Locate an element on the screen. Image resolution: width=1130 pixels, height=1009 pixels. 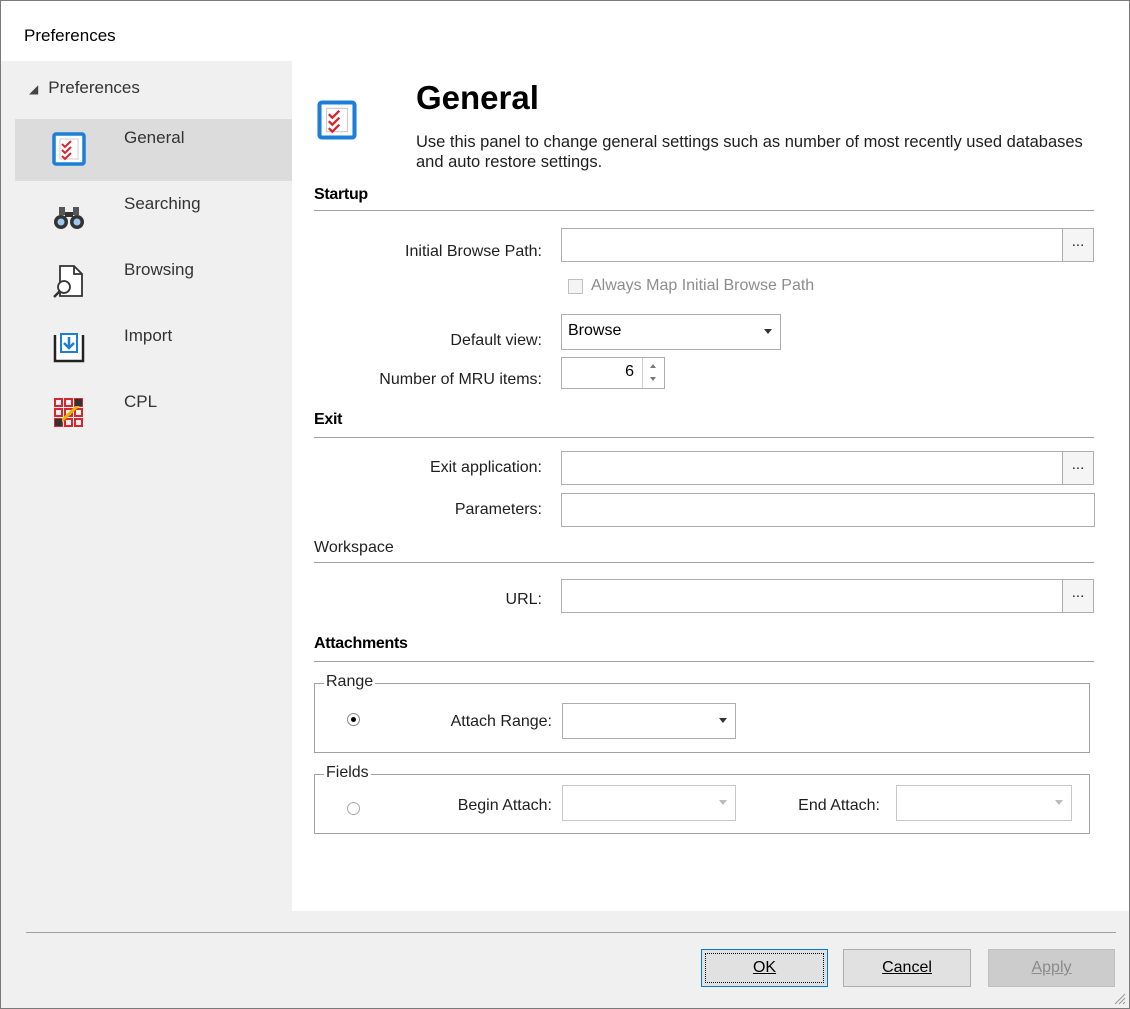
initial-browse-path-input is located at coordinates (812, 245).